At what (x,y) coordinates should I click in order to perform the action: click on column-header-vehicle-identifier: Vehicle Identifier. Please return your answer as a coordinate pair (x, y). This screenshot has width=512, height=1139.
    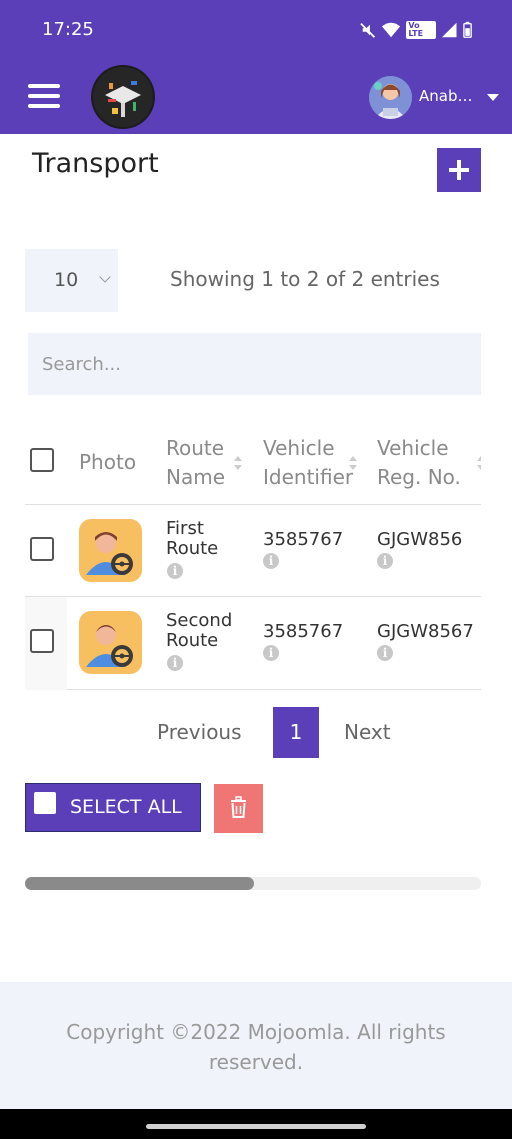
    Looking at the image, I should click on (308, 463).